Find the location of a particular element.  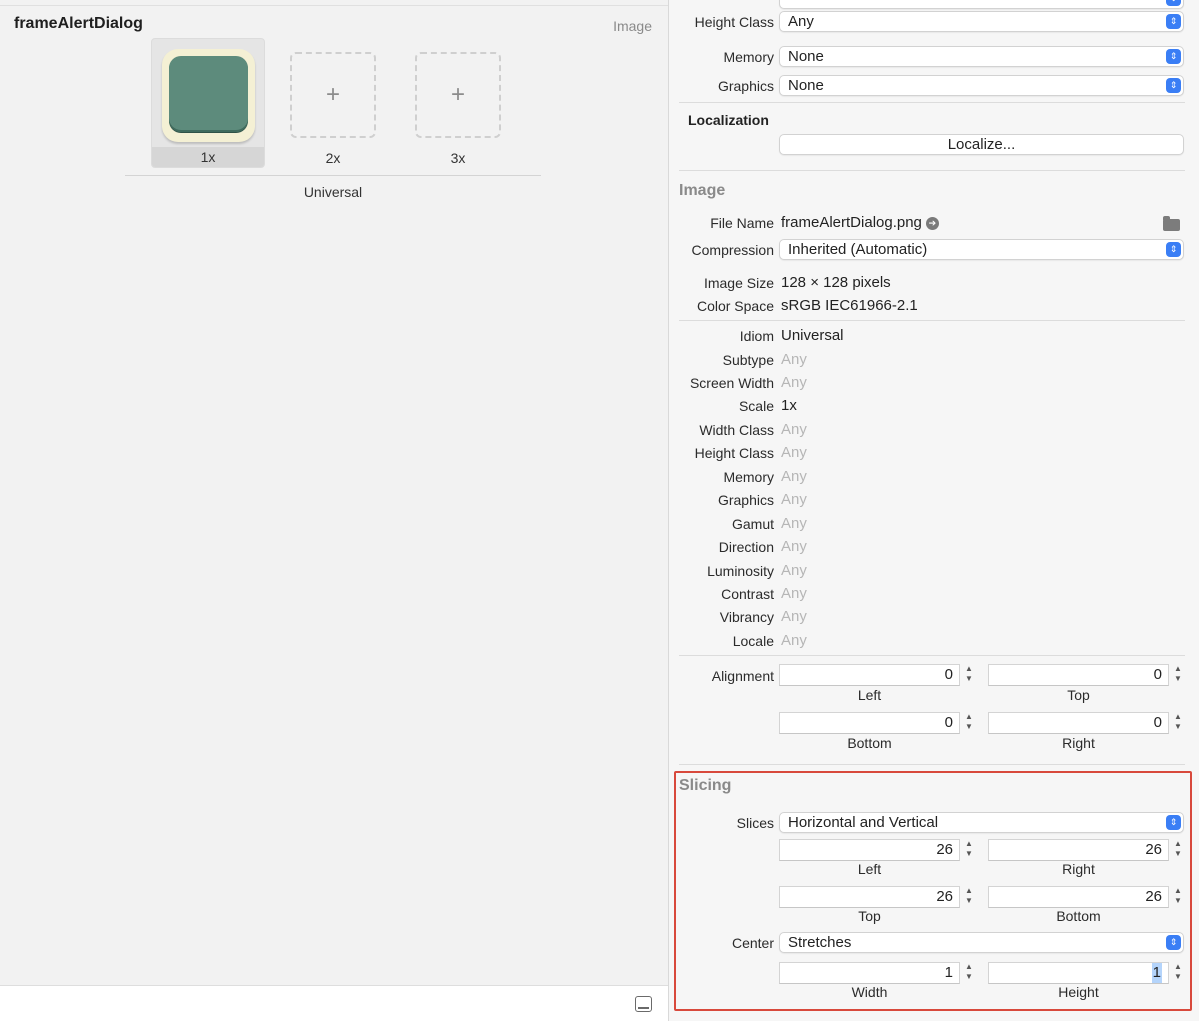

graphics-value: Any is located at coordinates (794, 499).